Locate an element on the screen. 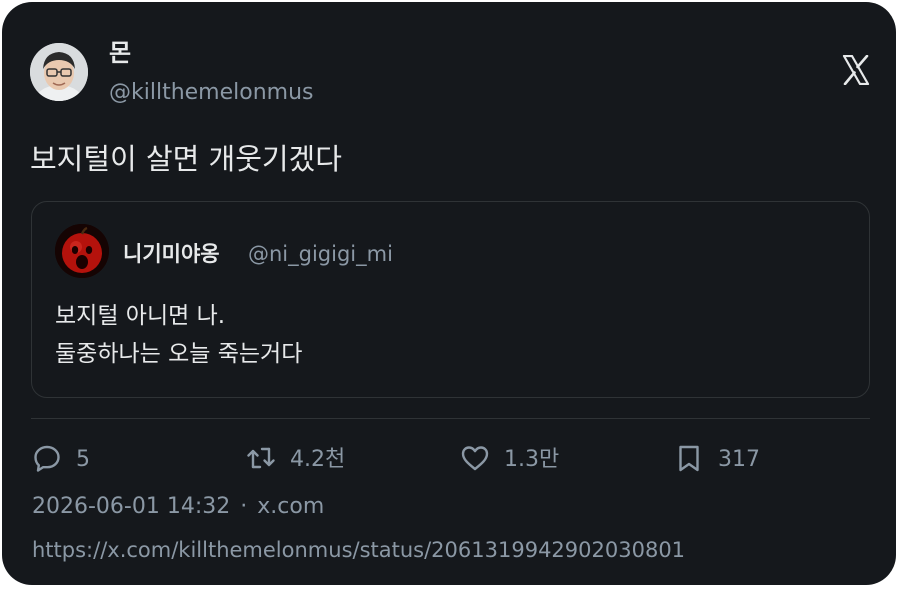 The height and width of the screenshot is (589, 900). heart-icon is located at coordinates (475, 460).